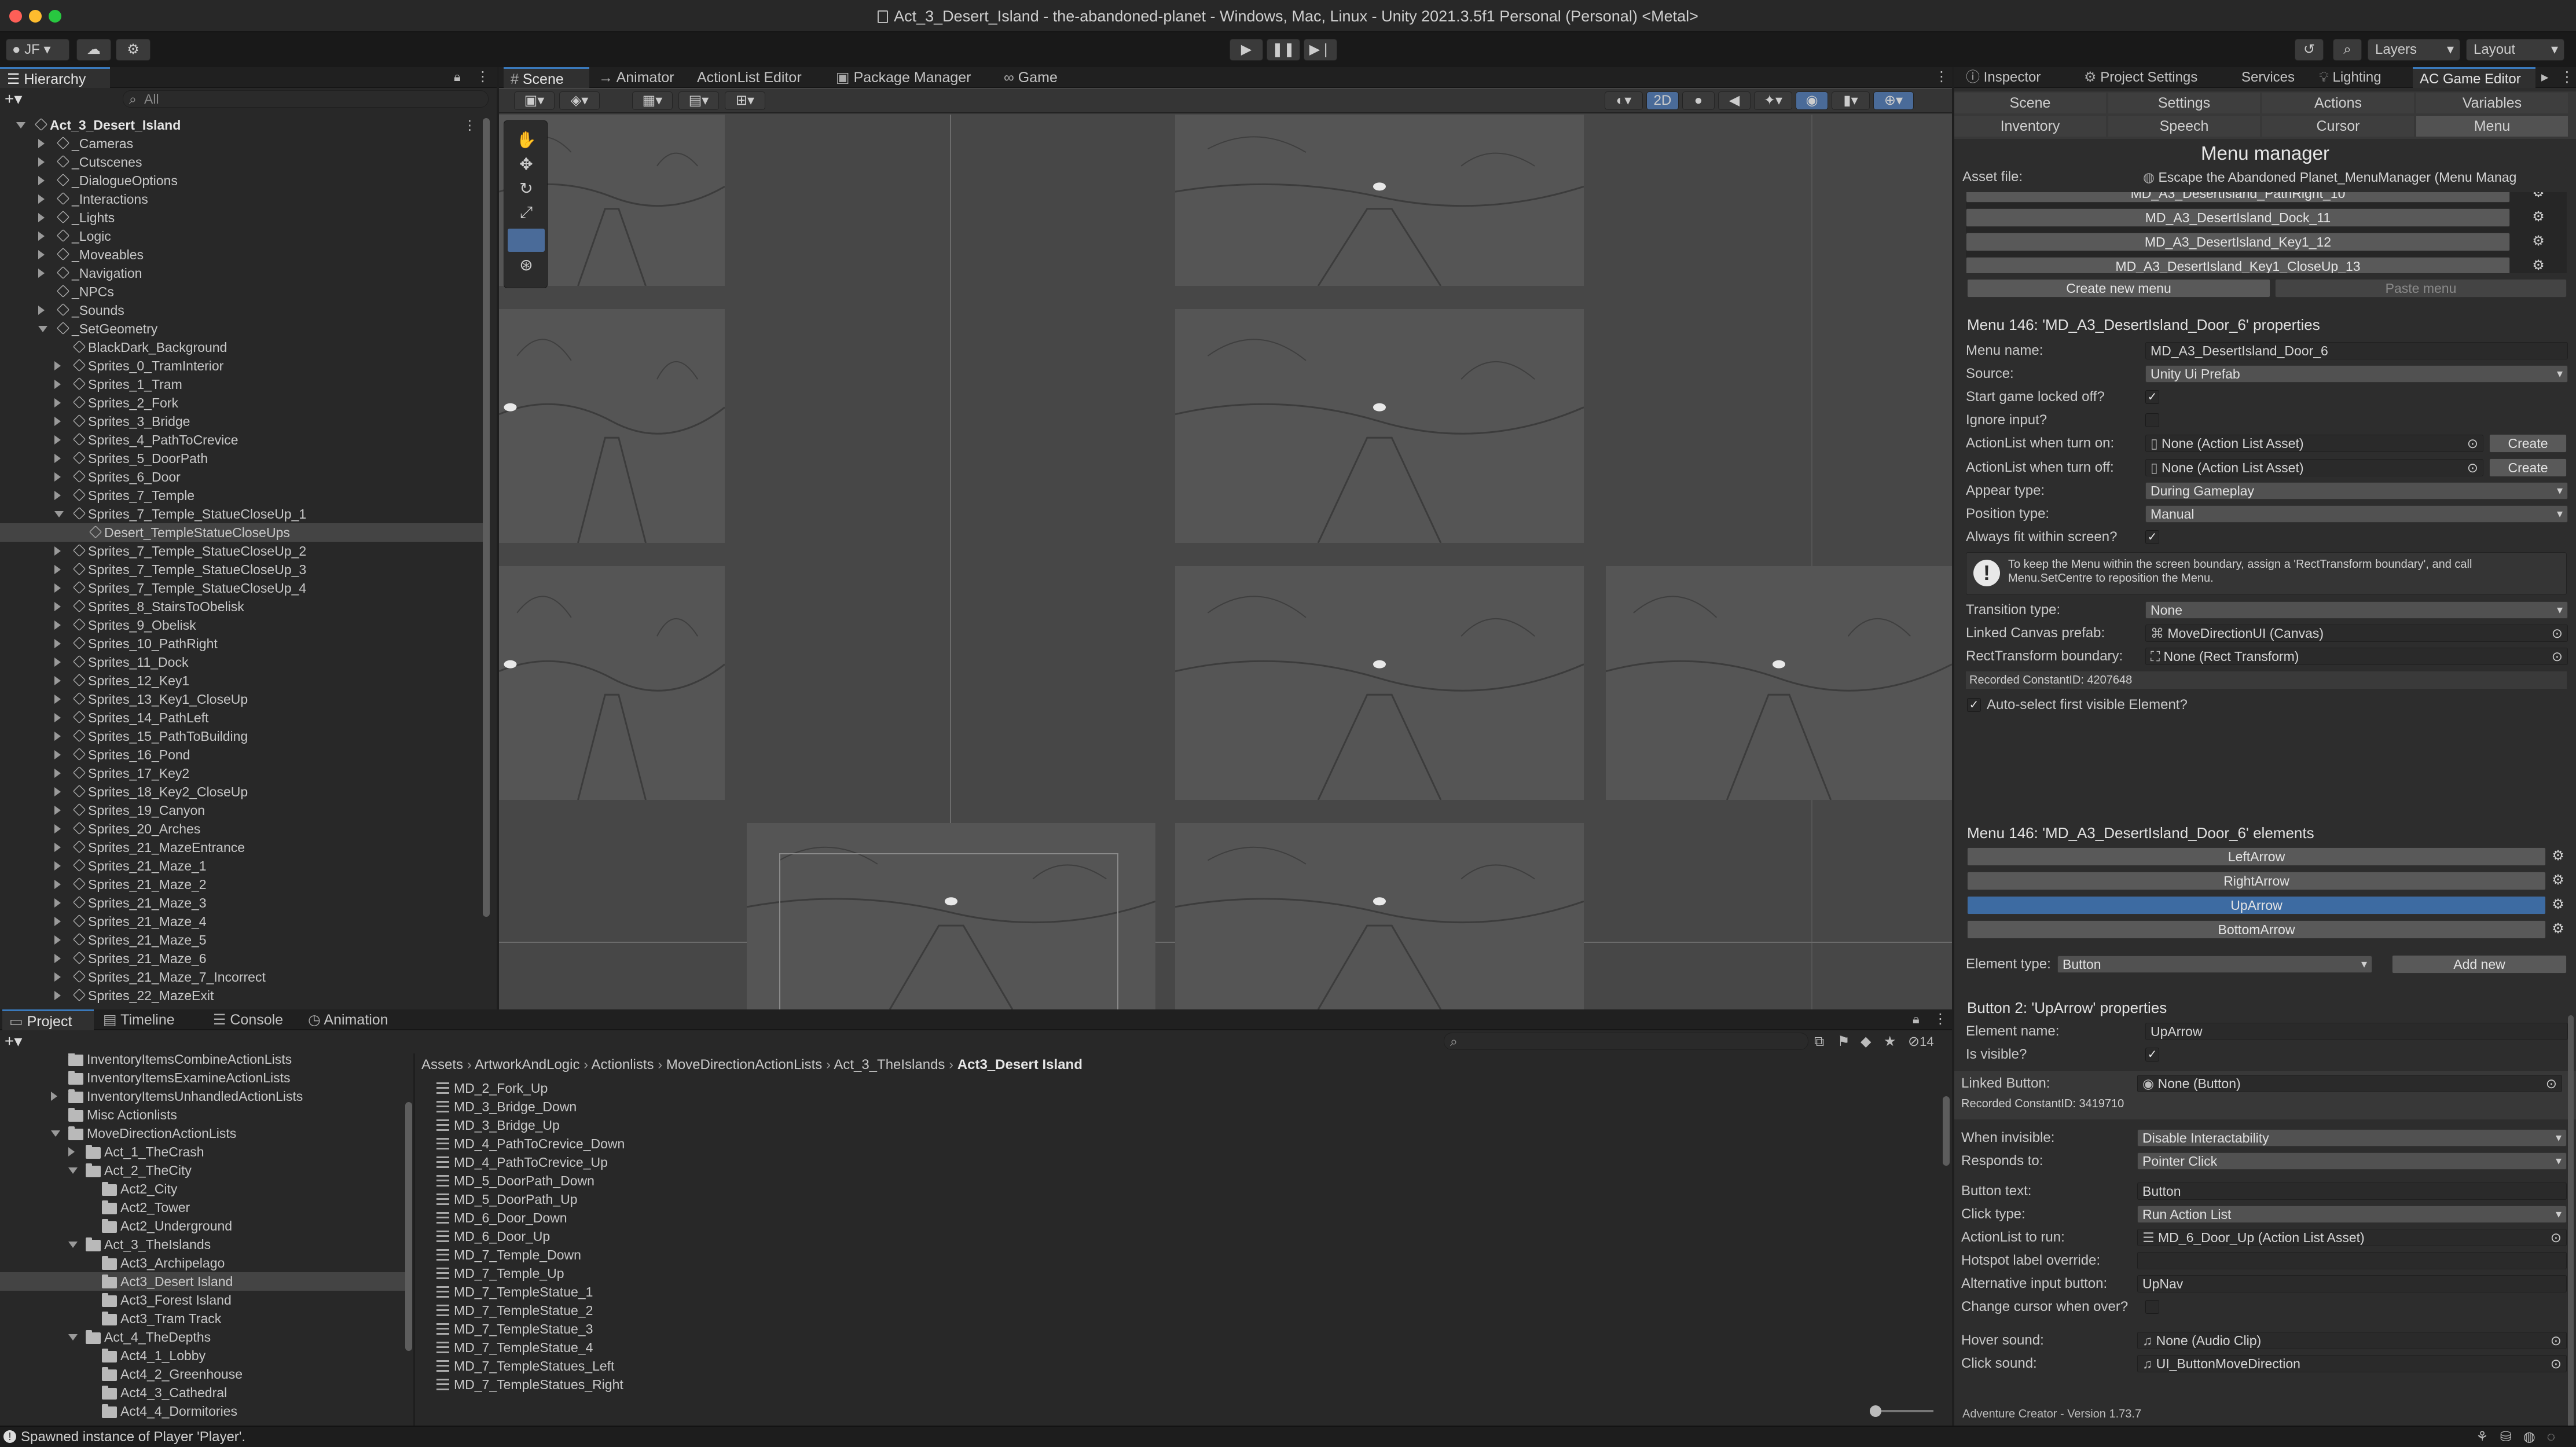 This screenshot has width=2576, height=1447. What do you see at coordinates (652, 100) in the screenshot?
I see `grid-snap-dropdown: ▦▾` at bounding box center [652, 100].